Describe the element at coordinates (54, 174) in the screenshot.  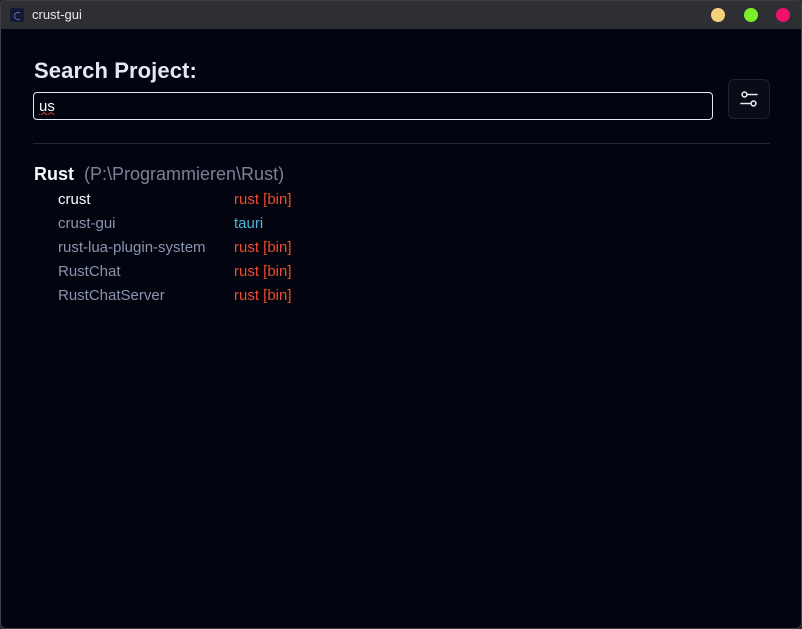
I see `group-name: Rust` at that location.